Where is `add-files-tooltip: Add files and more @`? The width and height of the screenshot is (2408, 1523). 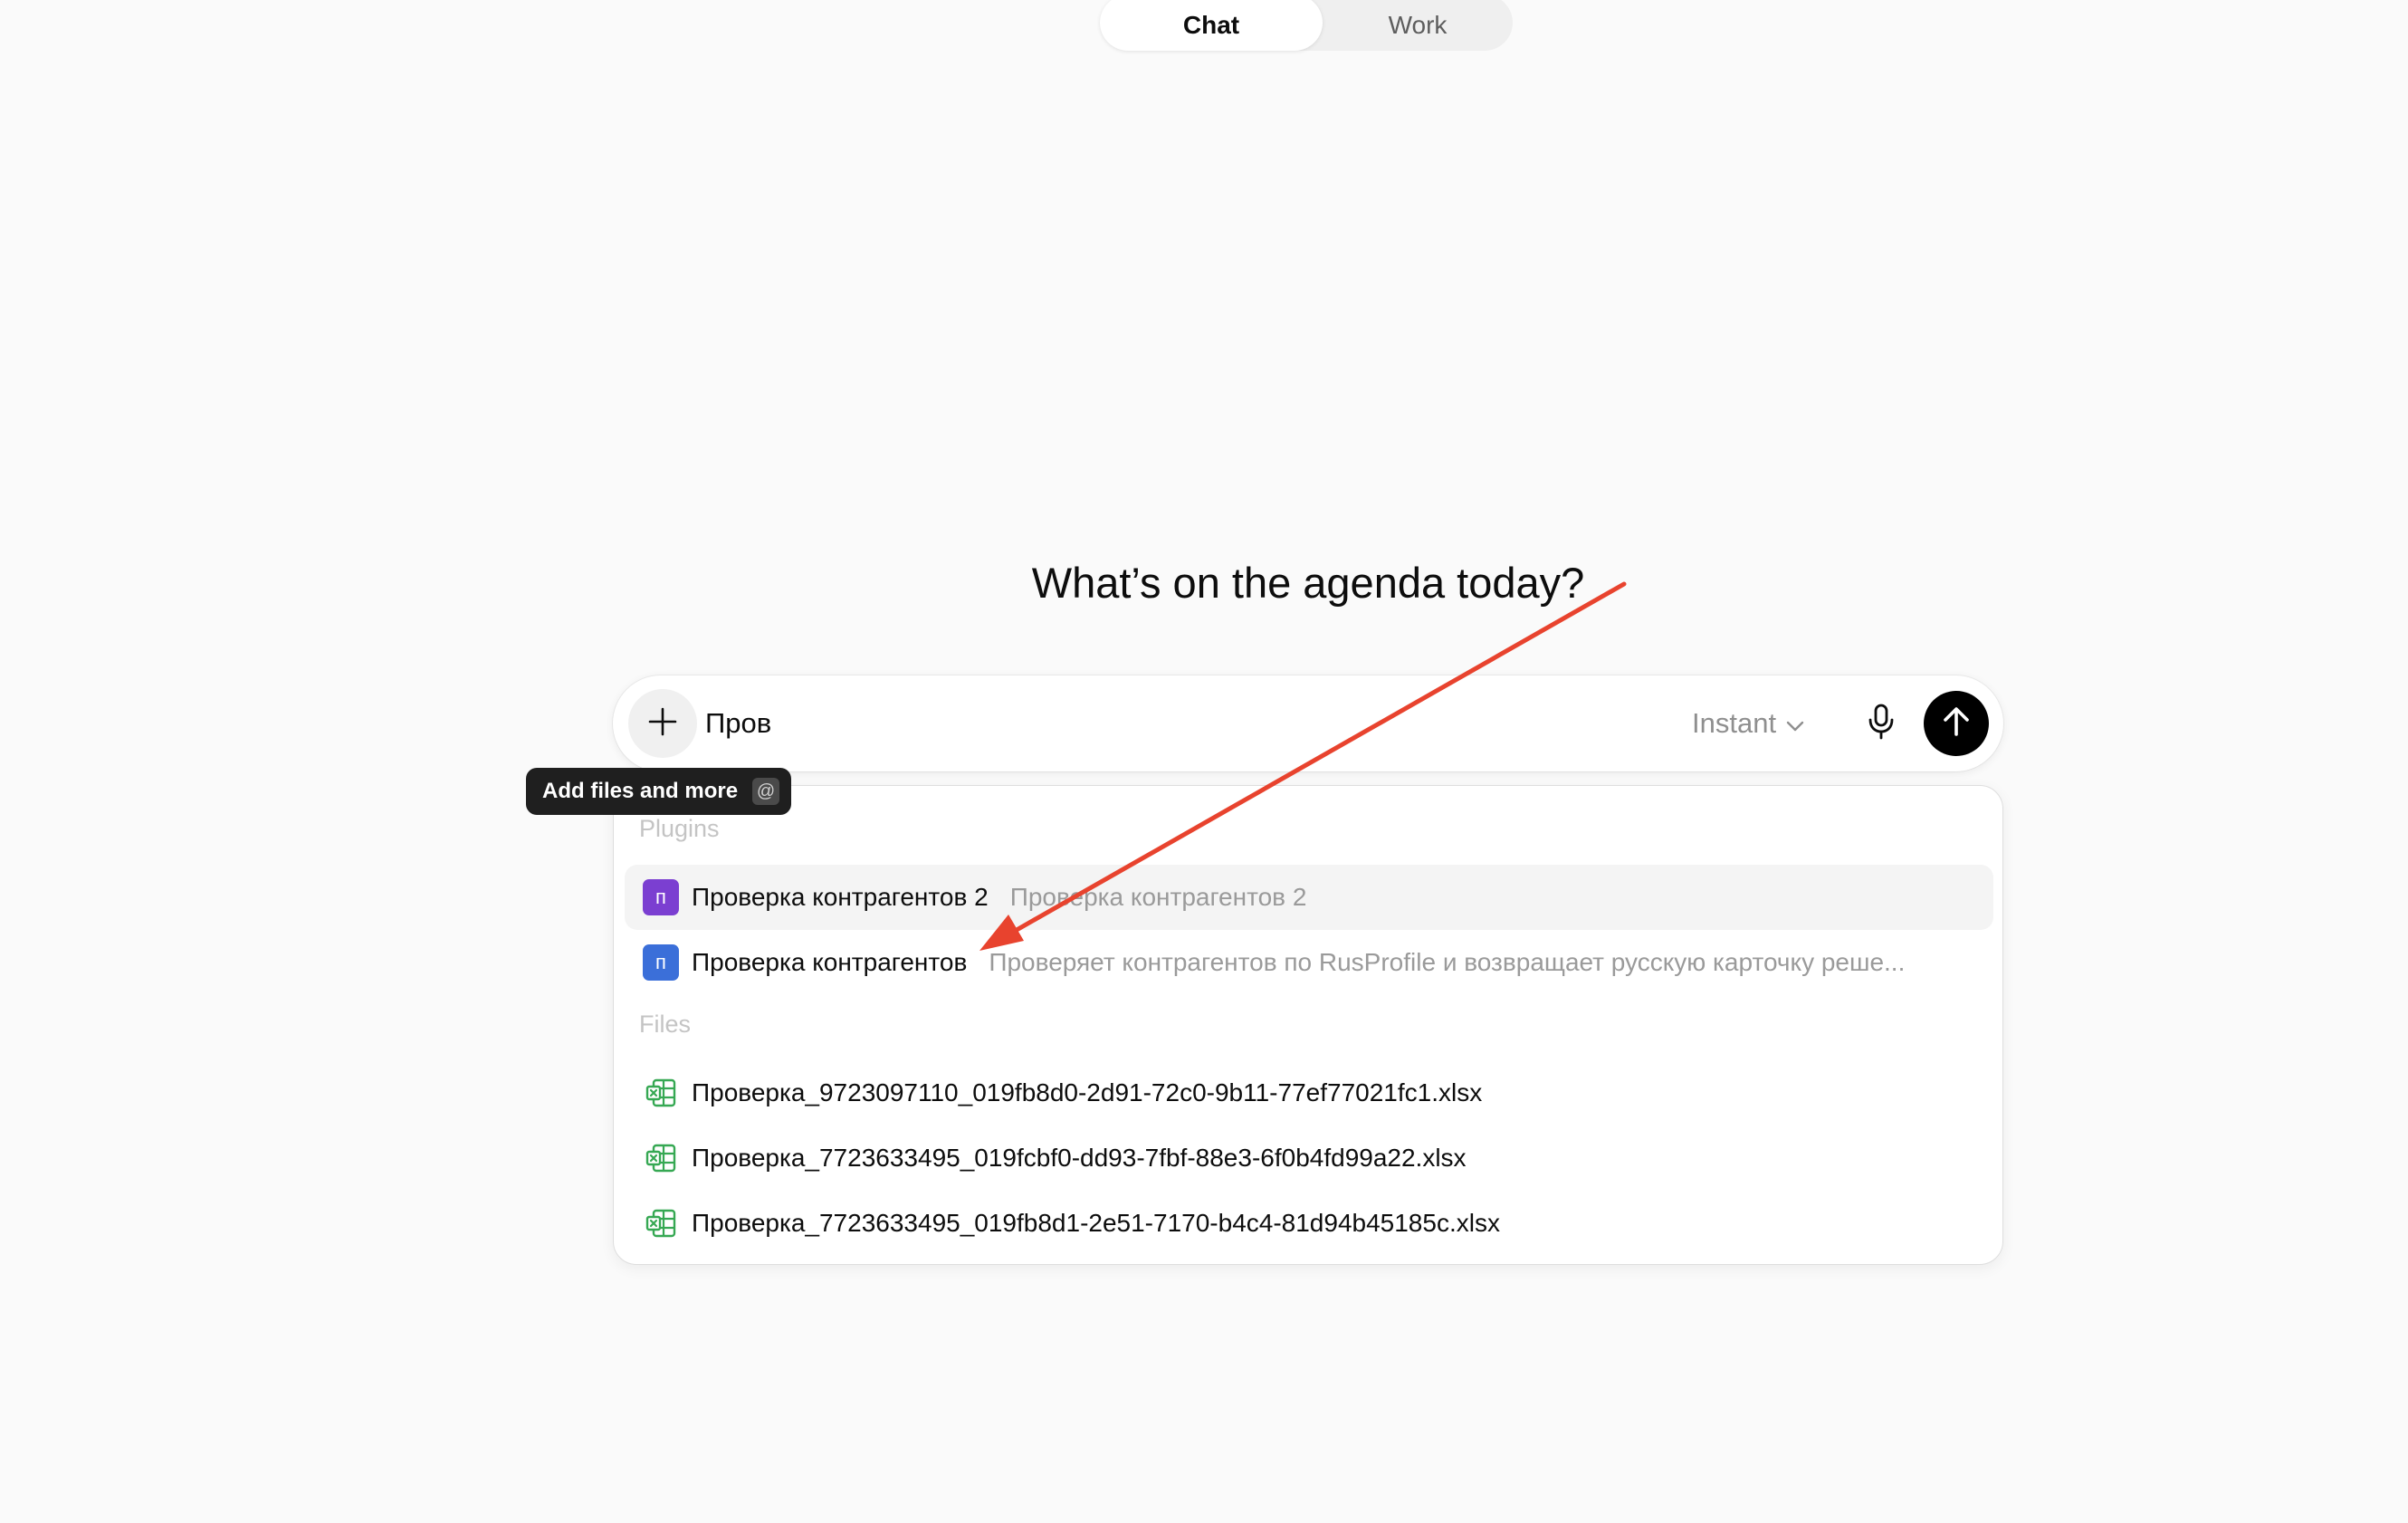 add-files-tooltip: Add files and more @ is located at coordinates (659, 792).